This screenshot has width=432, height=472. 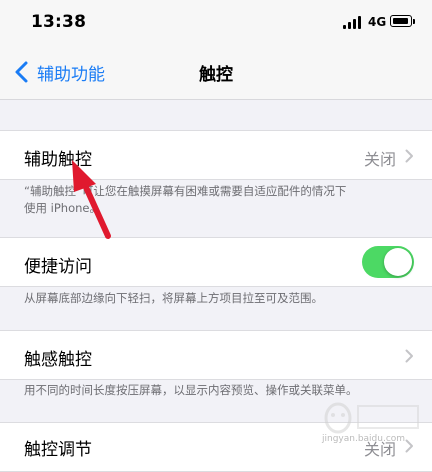 I want to click on toggle-knob, so click(x=398, y=262).